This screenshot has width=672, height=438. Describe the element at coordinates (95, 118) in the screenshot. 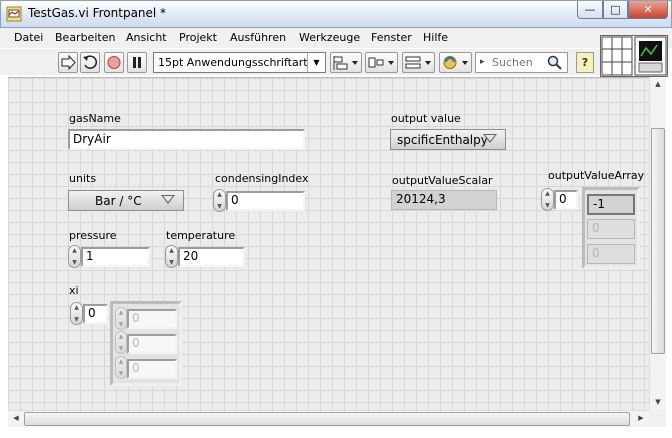

I see `gasname-label: gasName` at that location.